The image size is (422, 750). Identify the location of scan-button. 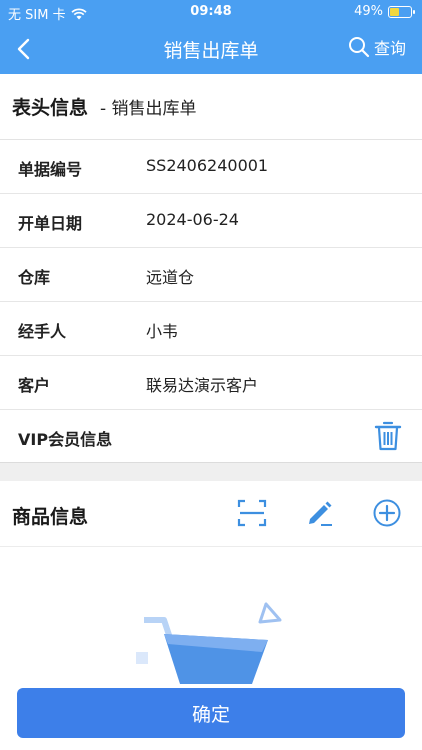
(252, 513).